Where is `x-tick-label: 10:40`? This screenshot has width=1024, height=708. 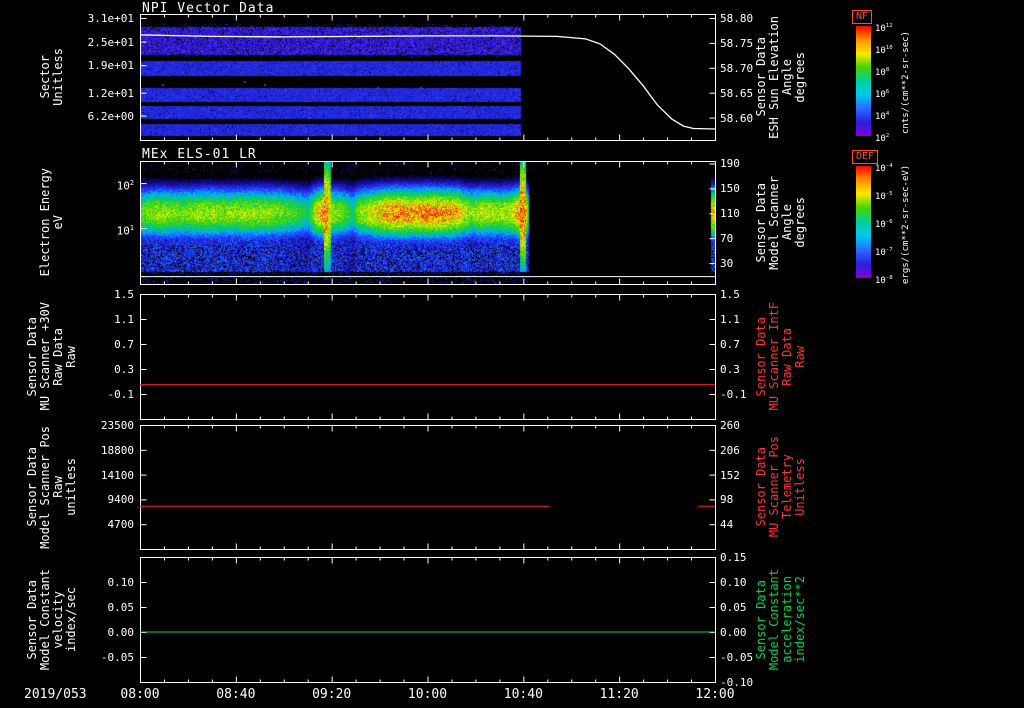 x-tick-label: 10:40 is located at coordinates (523, 694).